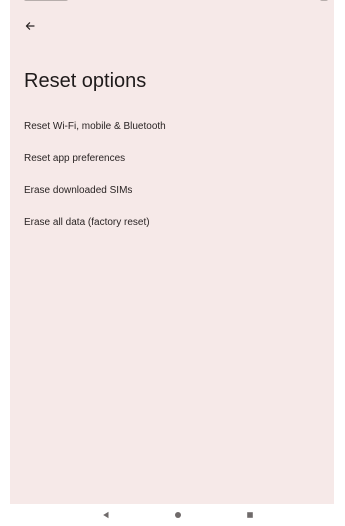 The width and height of the screenshot is (345, 526). What do you see at coordinates (172, 126) in the screenshot?
I see `option-reset-network: Reset Wi-Fi, mobile & Bluetooth` at bounding box center [172, 126].